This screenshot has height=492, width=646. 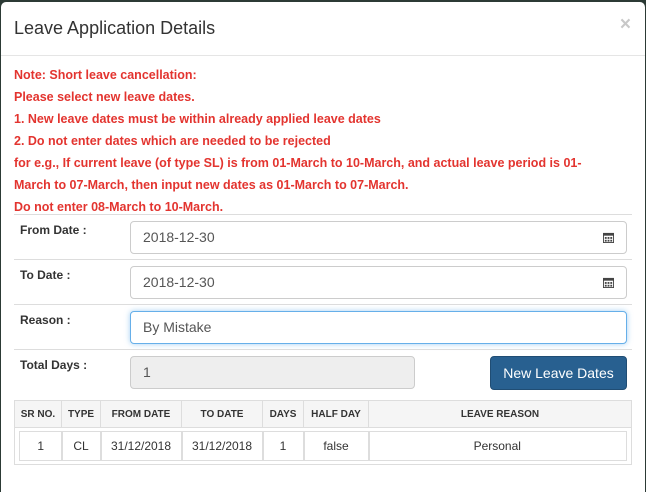 What do you see at coordinates (222, 414) in the screenshot?
I see `column-header: TO DATE` at bounding box center [222, 414].